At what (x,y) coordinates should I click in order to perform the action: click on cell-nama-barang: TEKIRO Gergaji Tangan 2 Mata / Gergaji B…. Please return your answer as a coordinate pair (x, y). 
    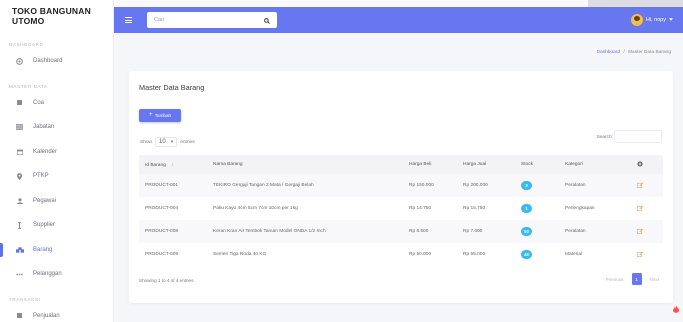
    Looking at the image, I should click on (305, 185).